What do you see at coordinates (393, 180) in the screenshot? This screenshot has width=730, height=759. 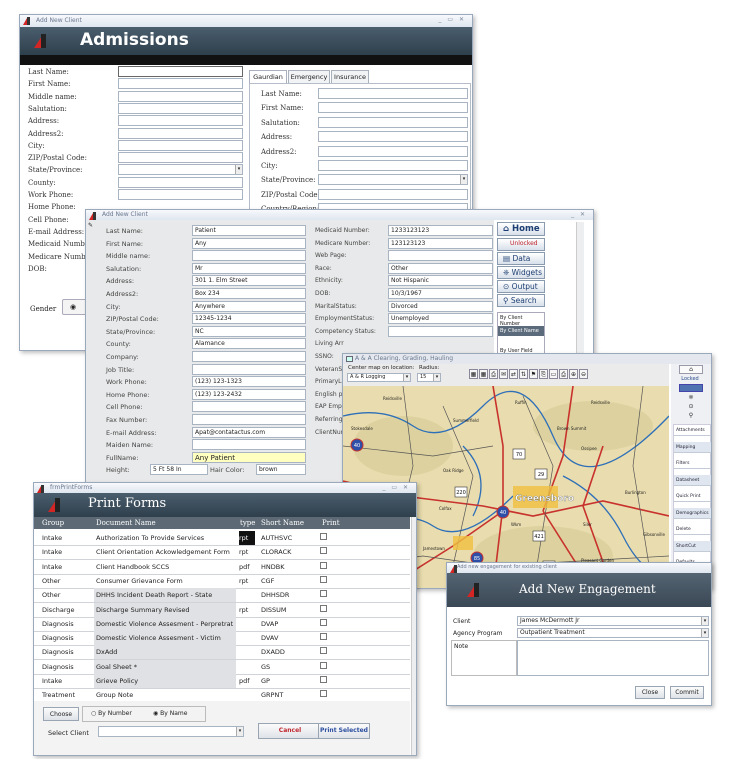 I see `guardian-field-input: ▾` at bounding box center [393, 180].